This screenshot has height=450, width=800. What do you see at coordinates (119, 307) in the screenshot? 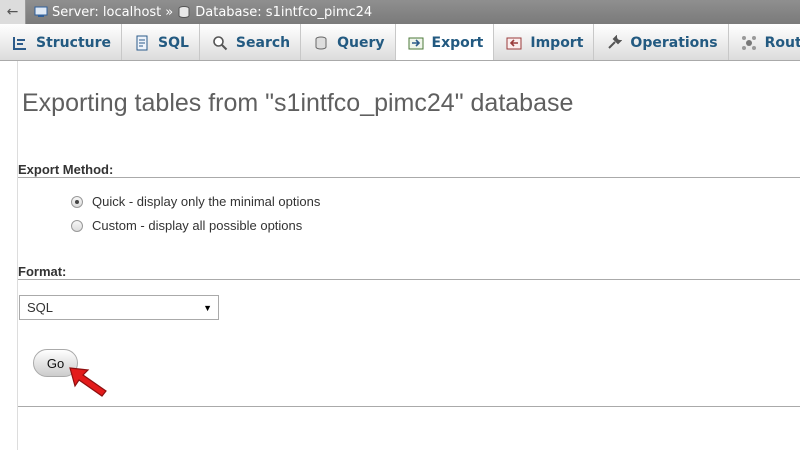
I see `format-select: SQL ▼` at bounding box center [119, 307].